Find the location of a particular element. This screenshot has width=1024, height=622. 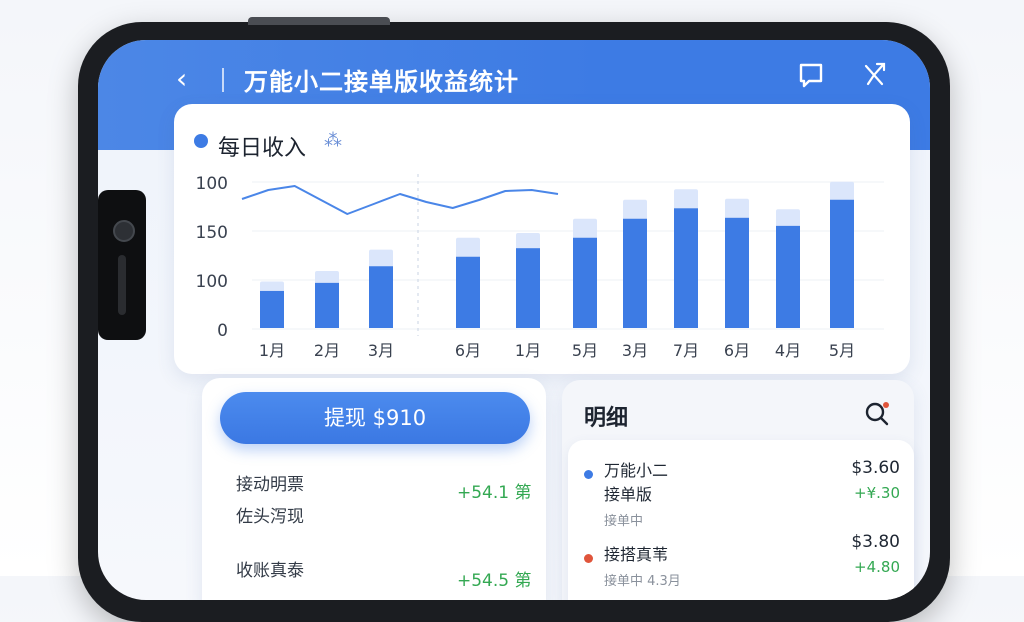

withdraw-row-label: 佐头泻现 is located at coordinates (270, 517).